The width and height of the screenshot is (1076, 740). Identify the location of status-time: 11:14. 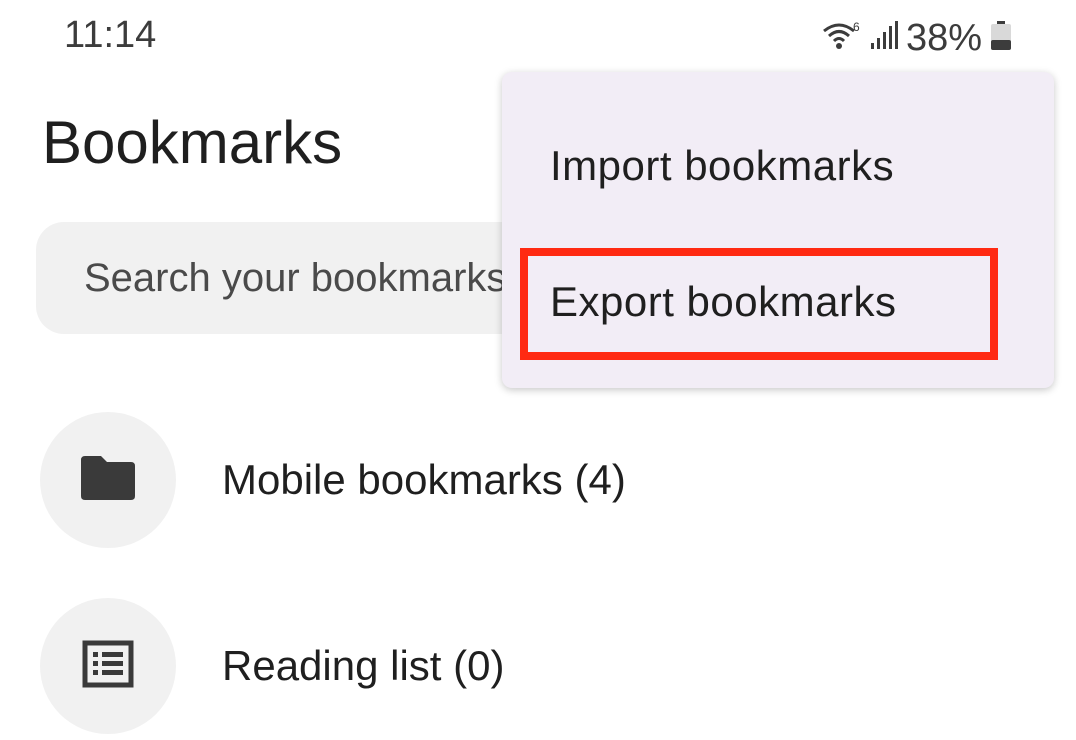
(110, 35).